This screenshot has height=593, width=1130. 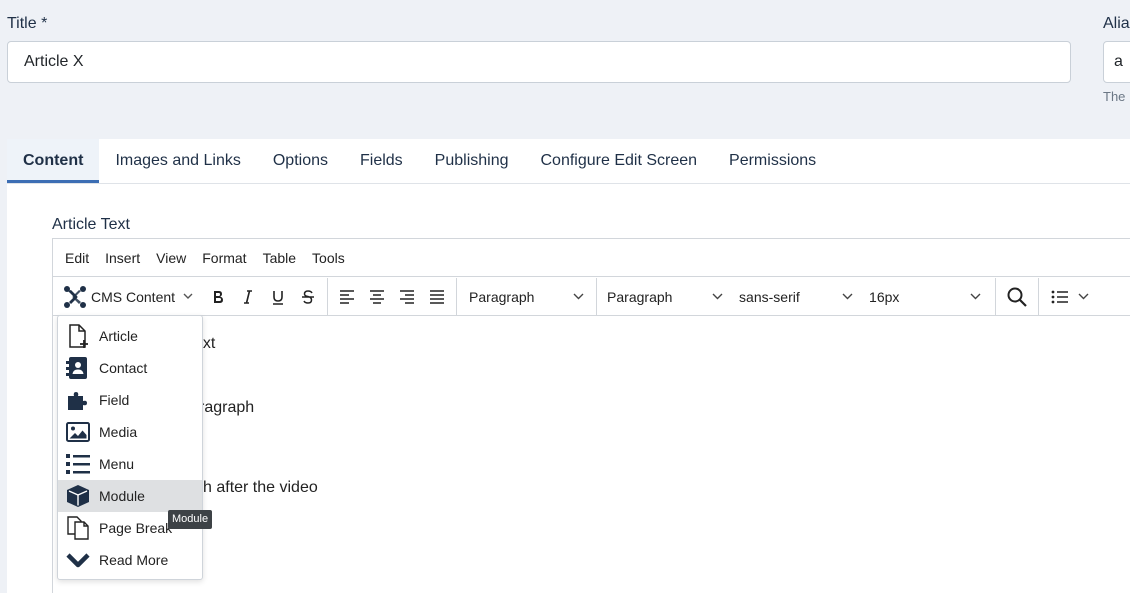 I want to click on tab-configure-edit-screen: Configure Edit Screen, so click(x=619, y=161).